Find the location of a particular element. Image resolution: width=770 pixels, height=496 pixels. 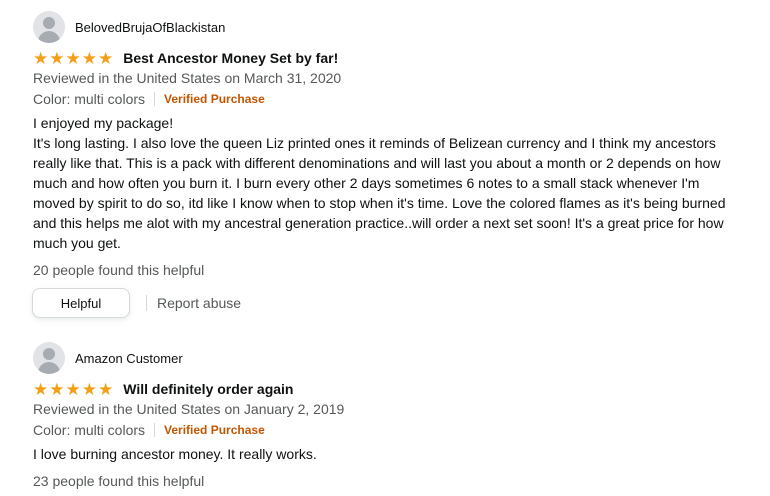

helpful-button: Helpful is located at coordinates (81, 303).